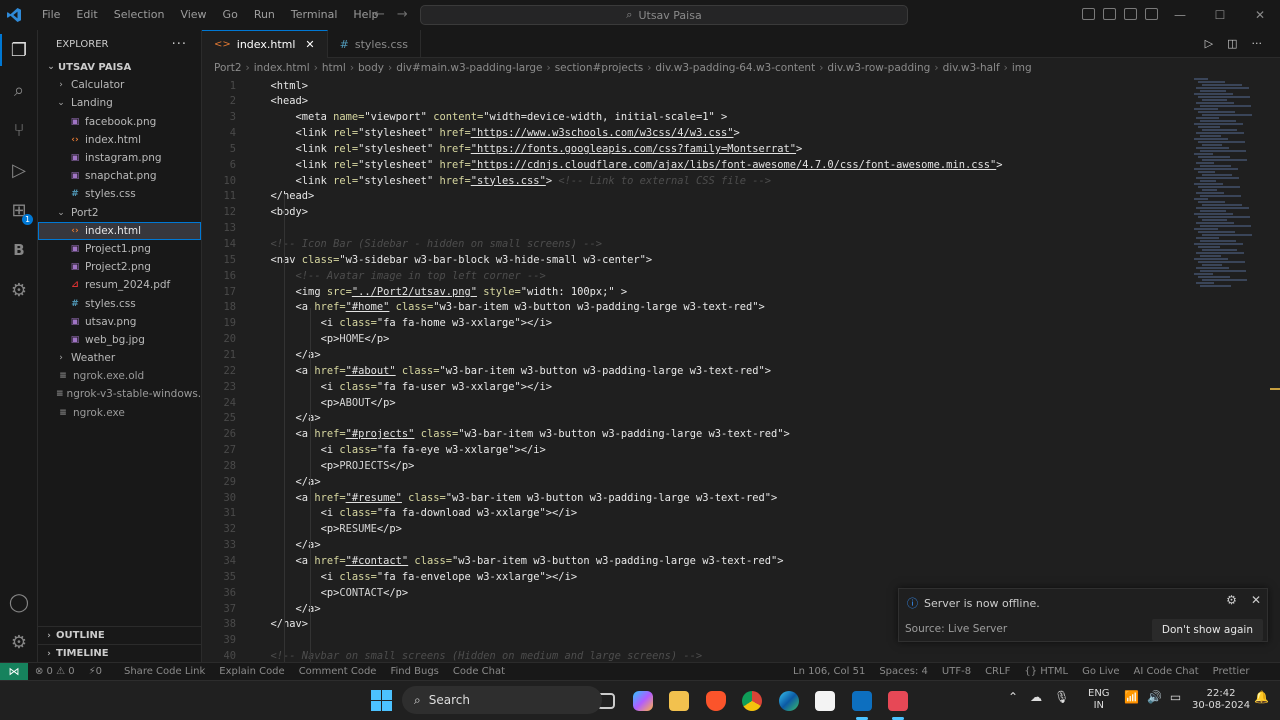  I want to click on close-tab-icon: ✕, so click(309, 44).